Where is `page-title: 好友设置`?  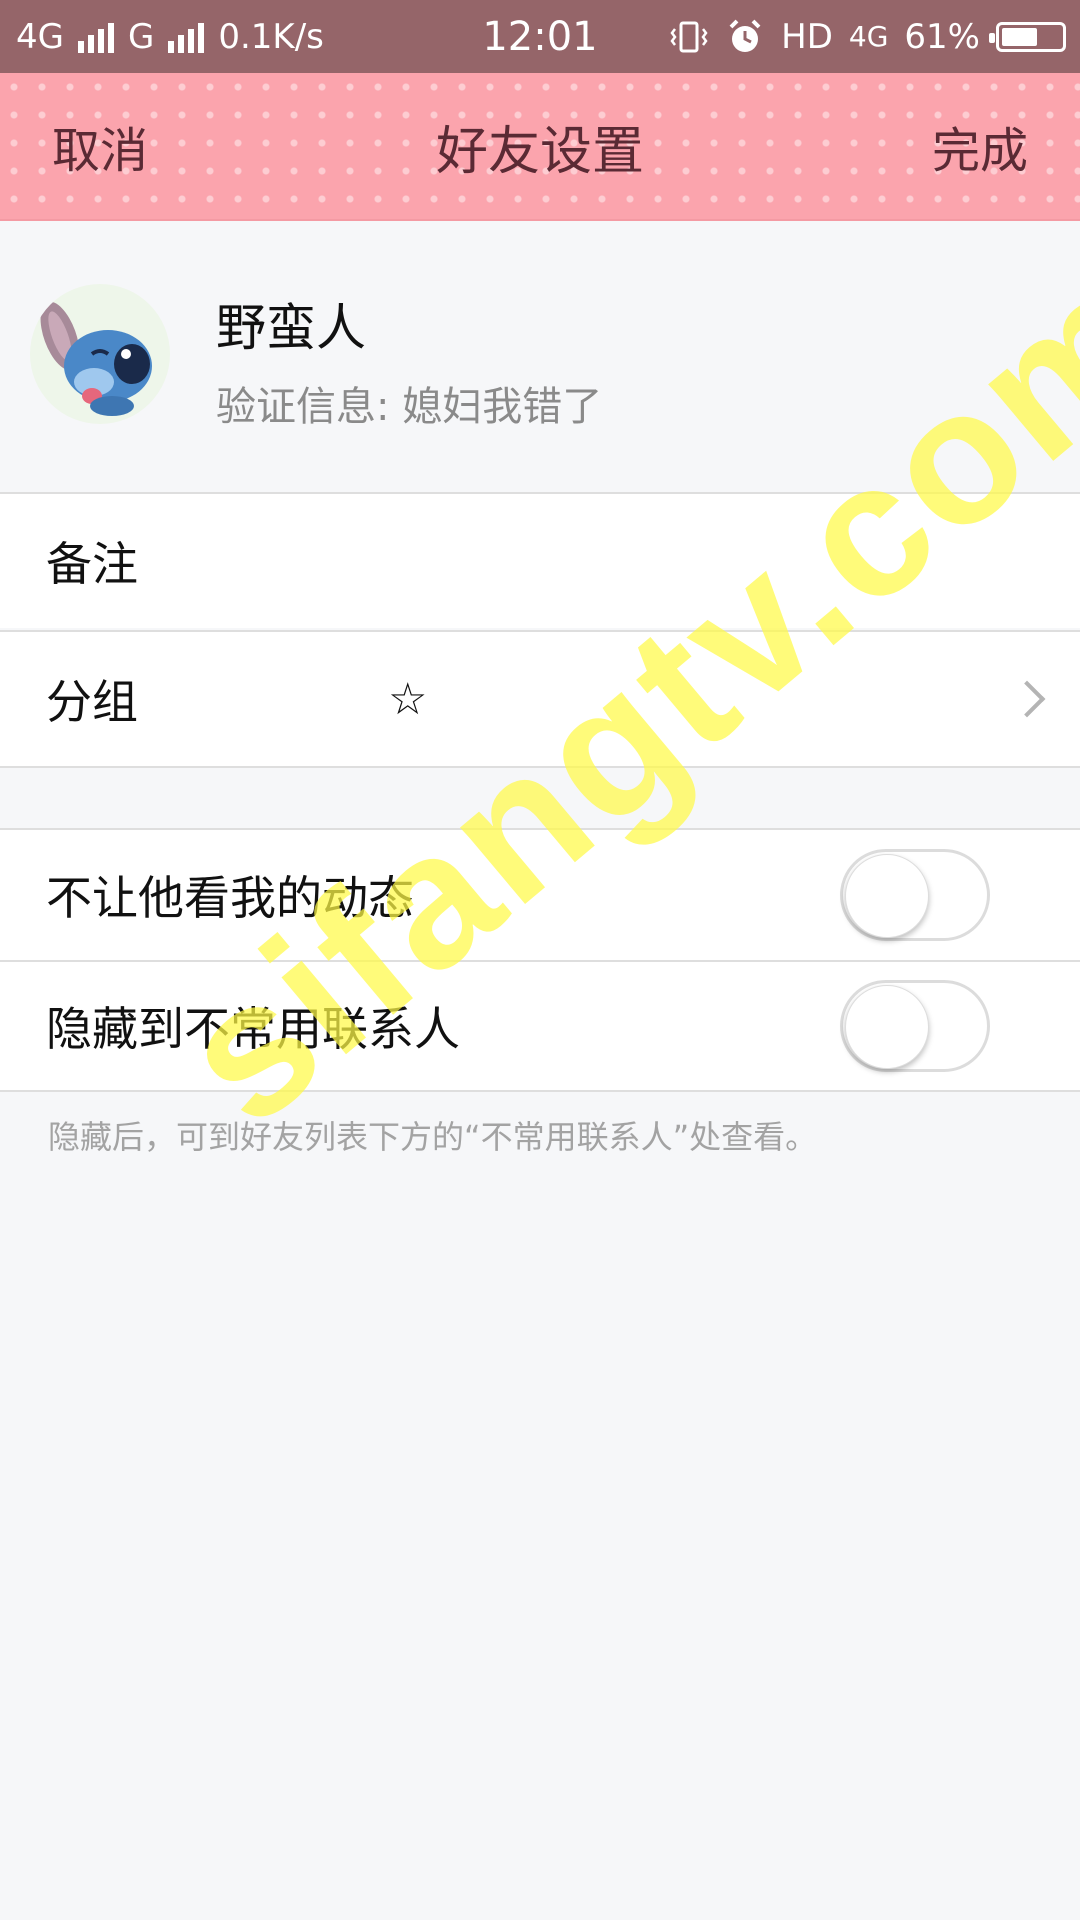 page-title: 好友设置 is located at coordinates (539, 151).